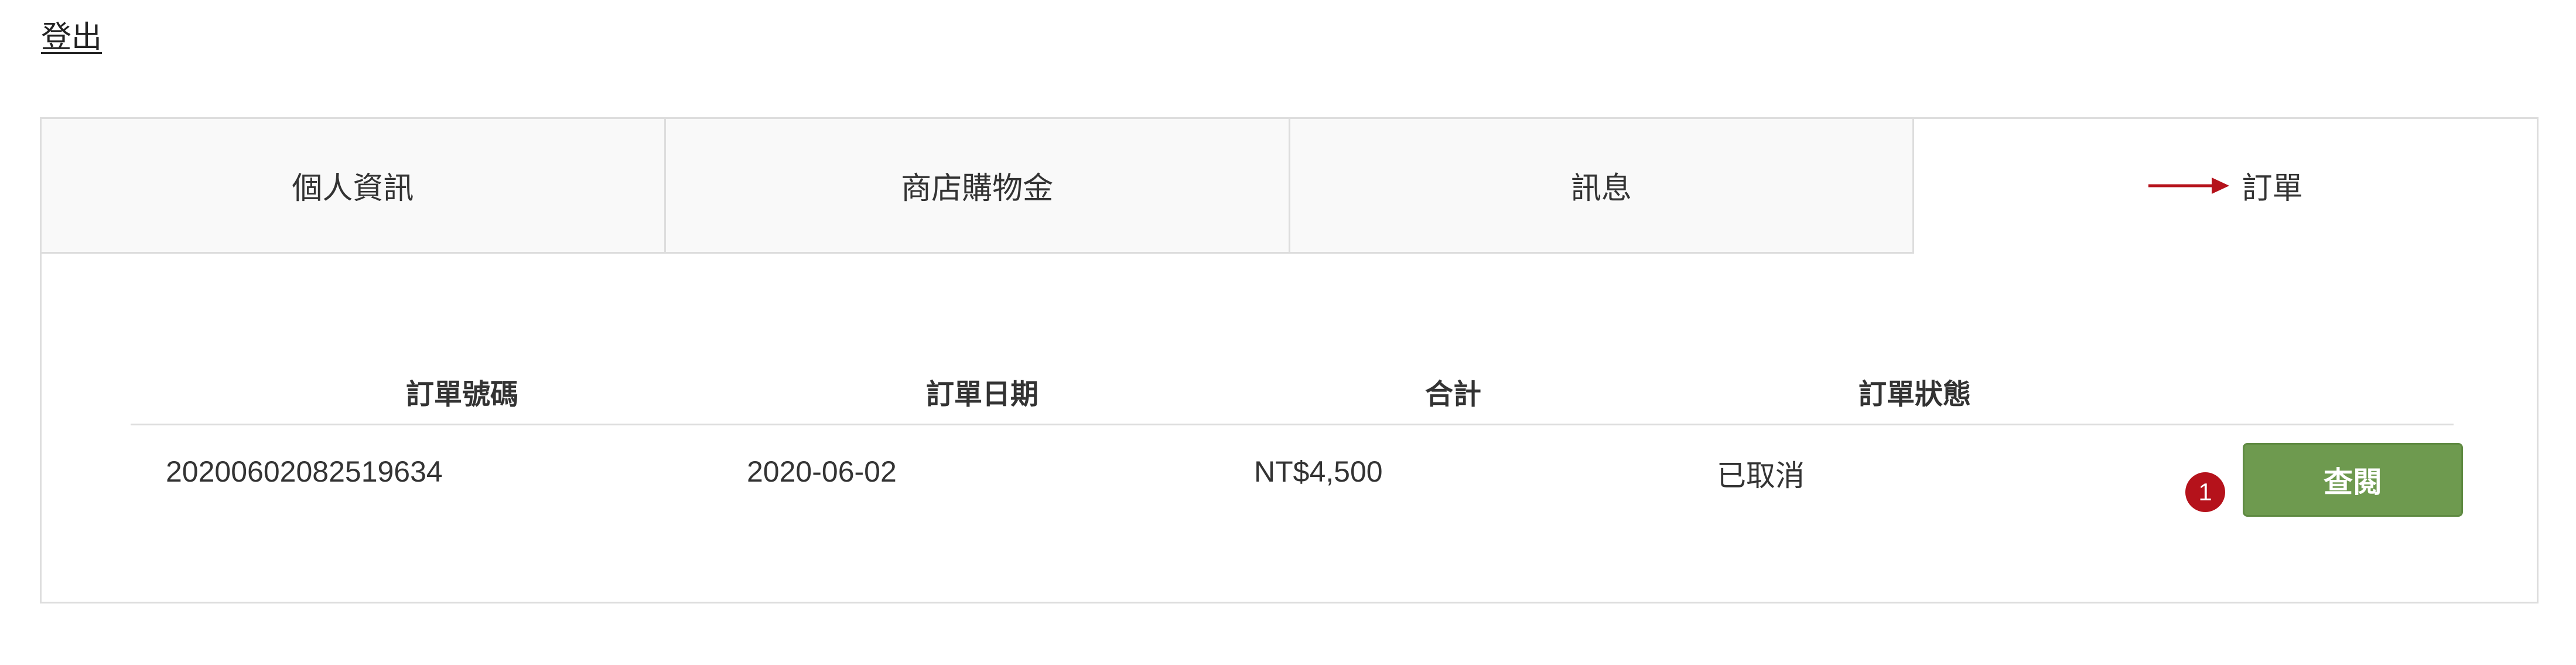 This screenshot has width=2576, height=665. What do you see at coordinates (1761, 475) in the screenshot?
I see `status-cell: 已取消` at bounding box center [1761, 475].